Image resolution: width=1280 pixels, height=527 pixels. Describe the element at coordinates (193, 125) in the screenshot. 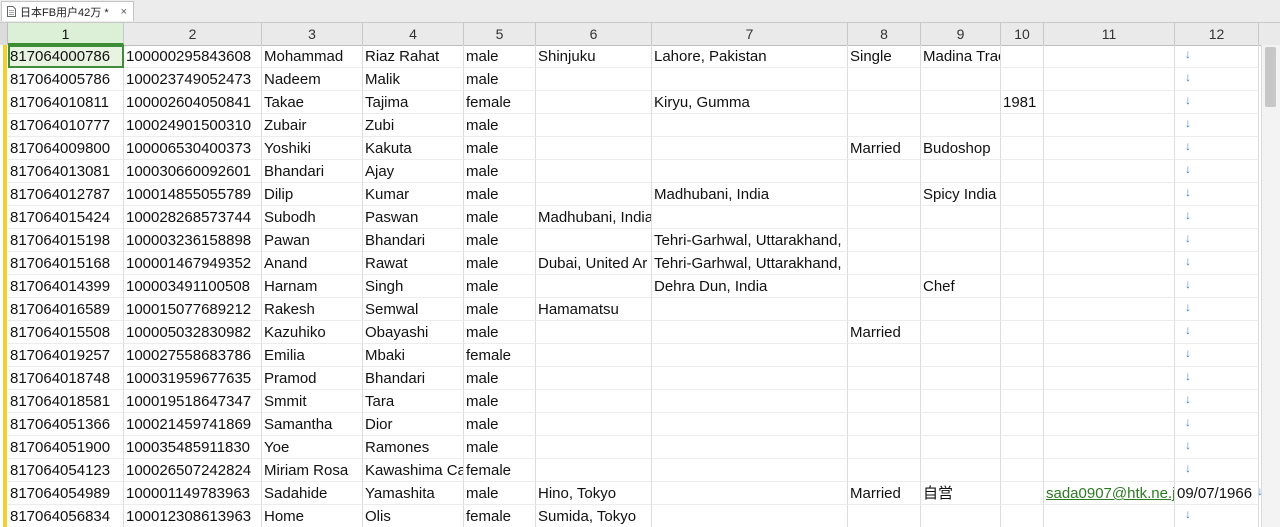

I see `cell-col-2: 100024901500310` at that location.